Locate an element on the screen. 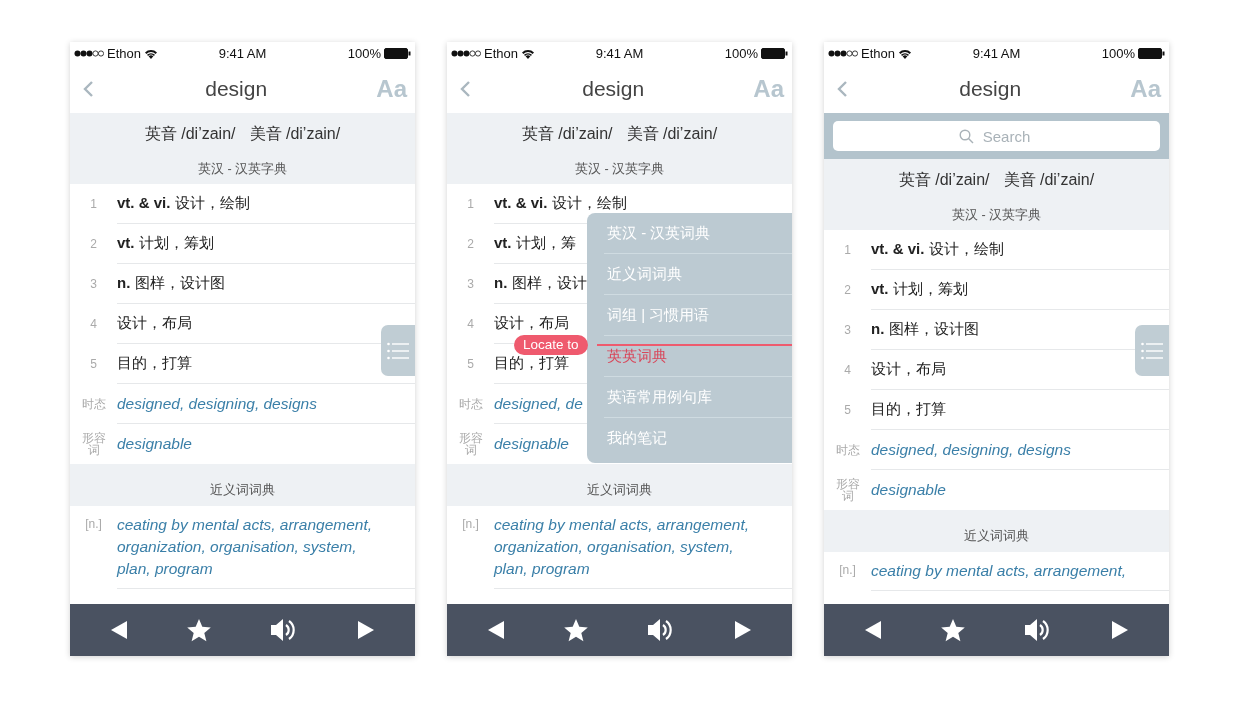  search-icon is located at coordinates (966, 136).